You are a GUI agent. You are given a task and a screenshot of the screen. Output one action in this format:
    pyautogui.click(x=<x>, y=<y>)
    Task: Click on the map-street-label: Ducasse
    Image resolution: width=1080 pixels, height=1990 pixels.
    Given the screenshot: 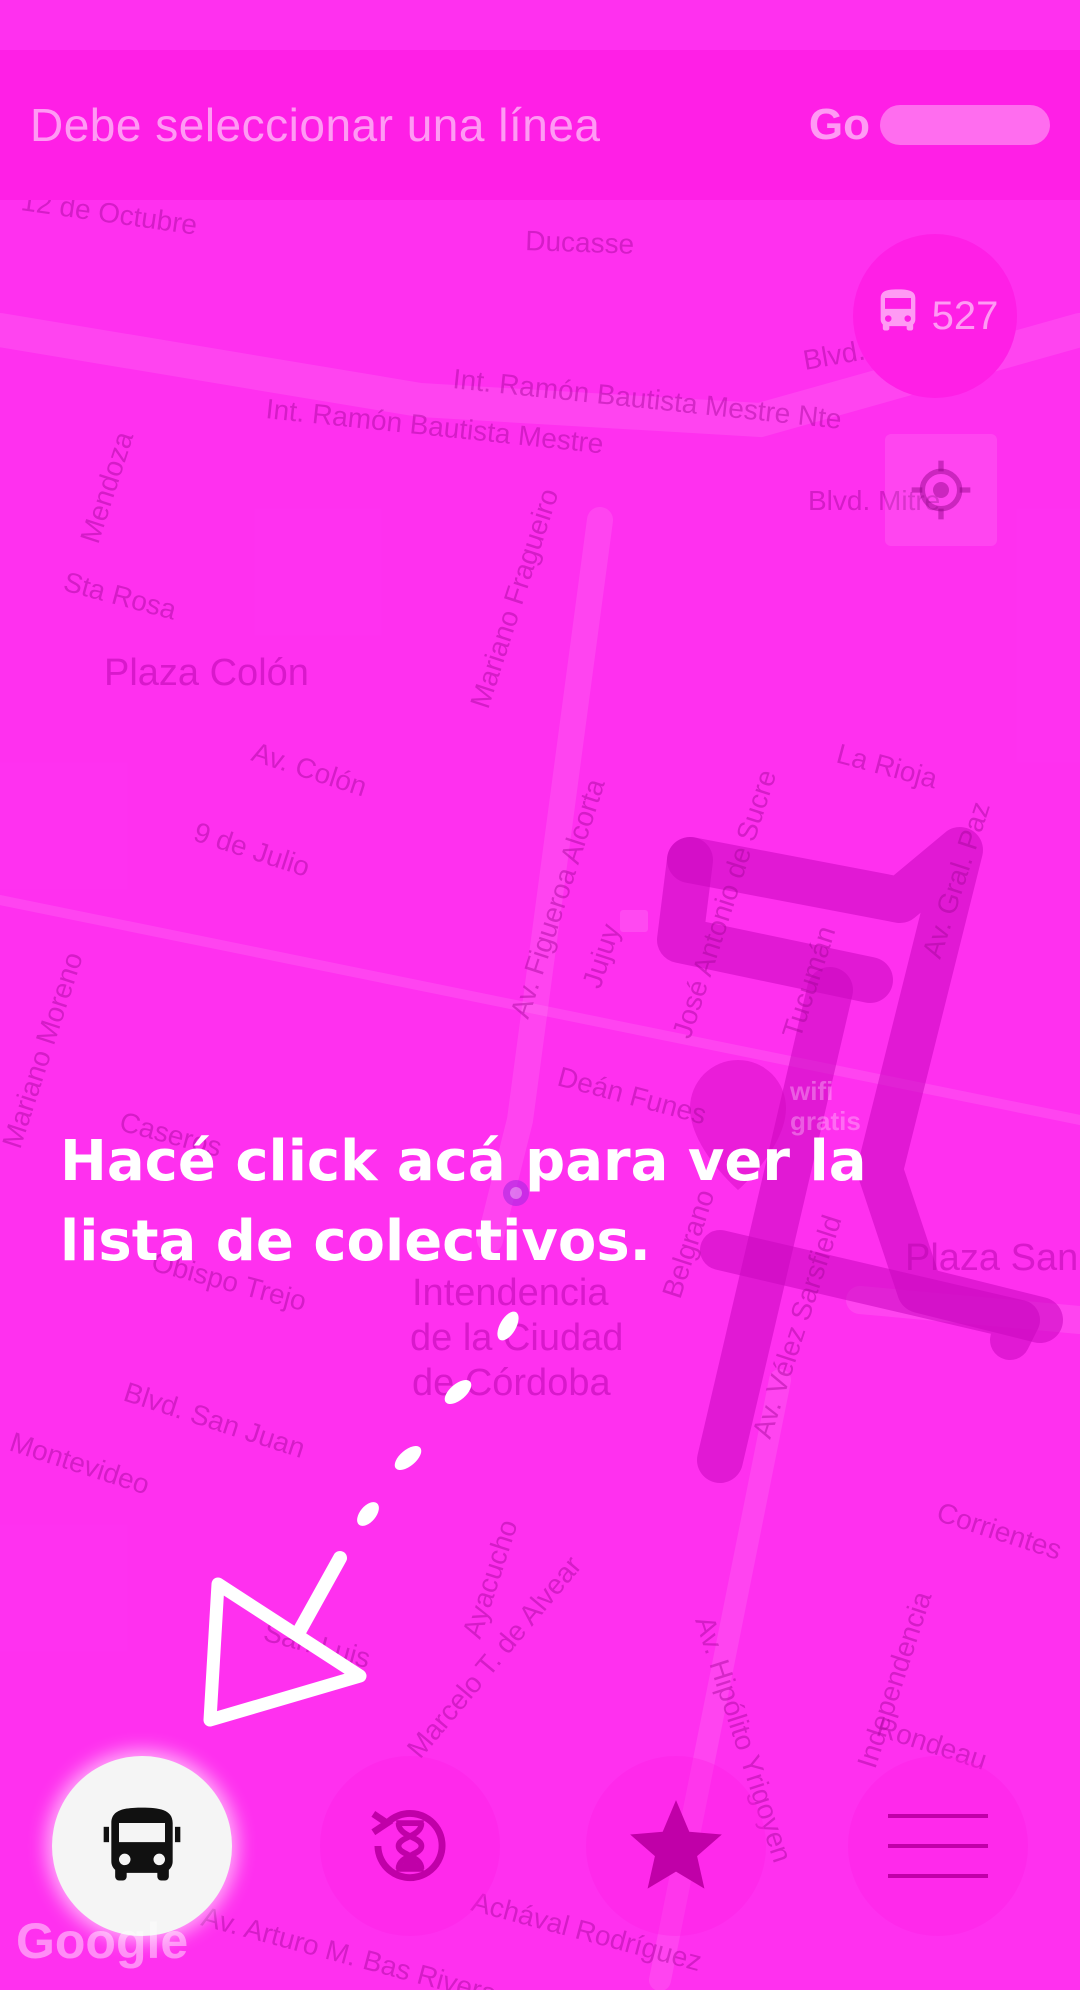 What is the action you would take?
    pyautogui.click(x=580, y=242)
    